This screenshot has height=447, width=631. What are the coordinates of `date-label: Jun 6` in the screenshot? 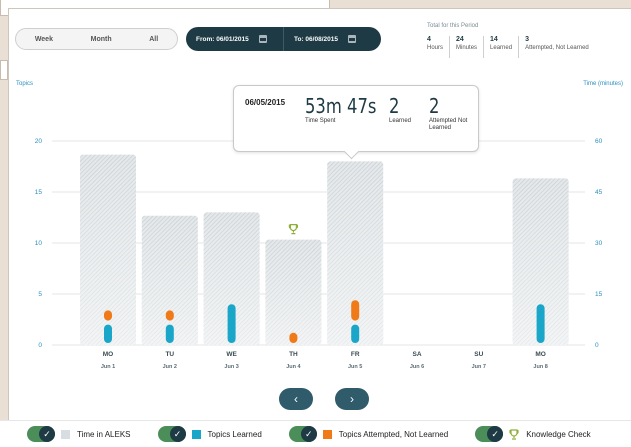 It's located at (417, 367).